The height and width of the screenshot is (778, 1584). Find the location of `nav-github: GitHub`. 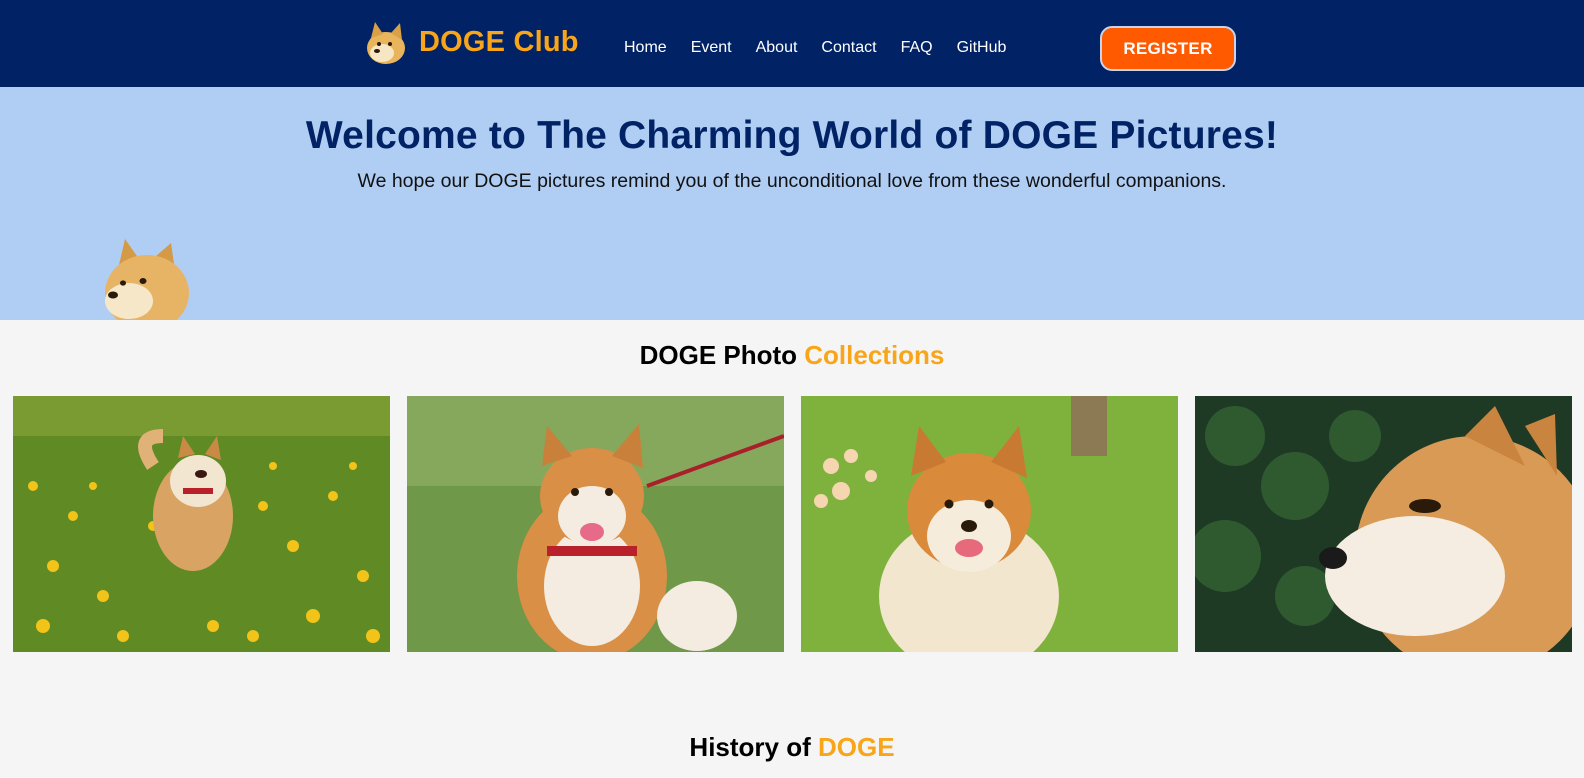

nav-github: GitHub is located at coordinates (982, 48).